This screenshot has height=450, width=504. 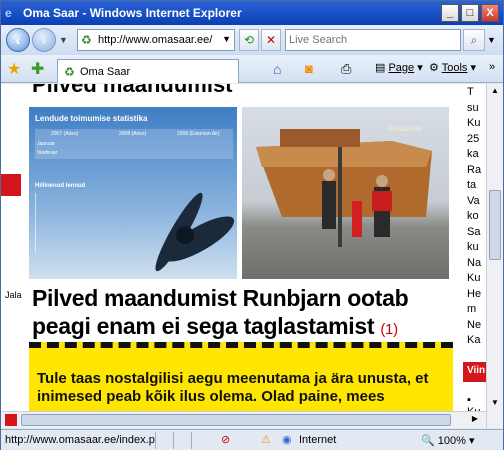 What do you see at coordinates (473, 201) in the screenshot?
I see `sidebar-item: Va` at bounding box center [473, 201].